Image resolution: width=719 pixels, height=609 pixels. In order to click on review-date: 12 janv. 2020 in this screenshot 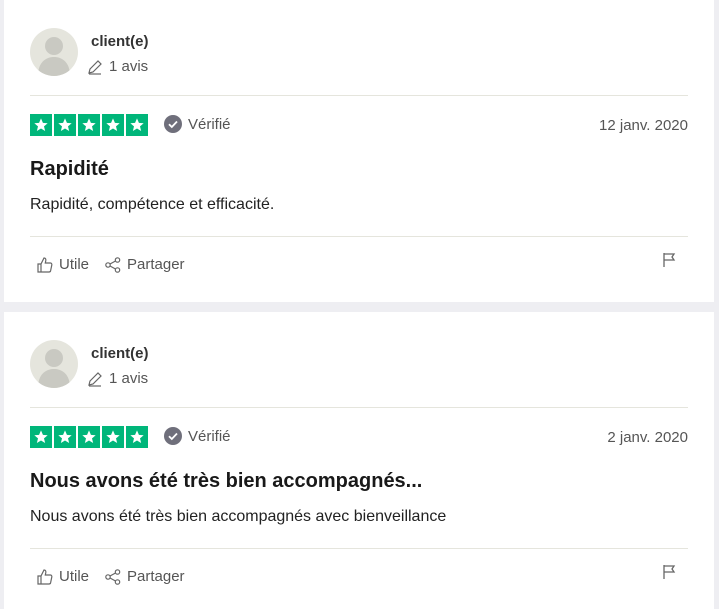, I will do `click(643, 125)`.